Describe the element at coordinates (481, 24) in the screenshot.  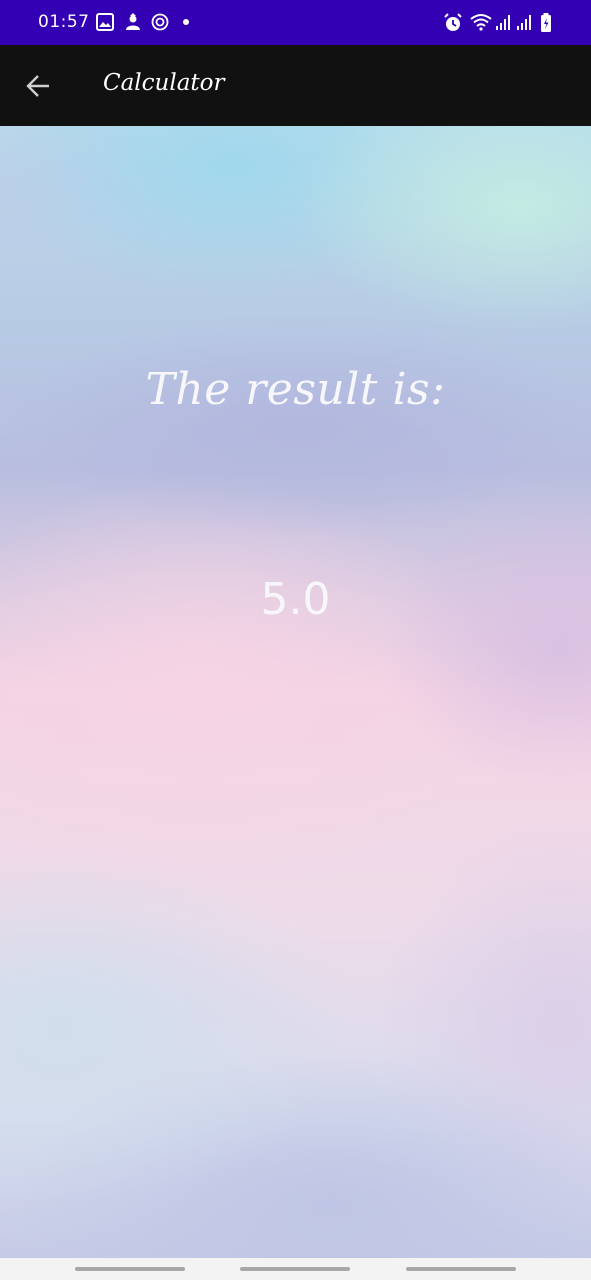
I see `wifi-icon` at that location.